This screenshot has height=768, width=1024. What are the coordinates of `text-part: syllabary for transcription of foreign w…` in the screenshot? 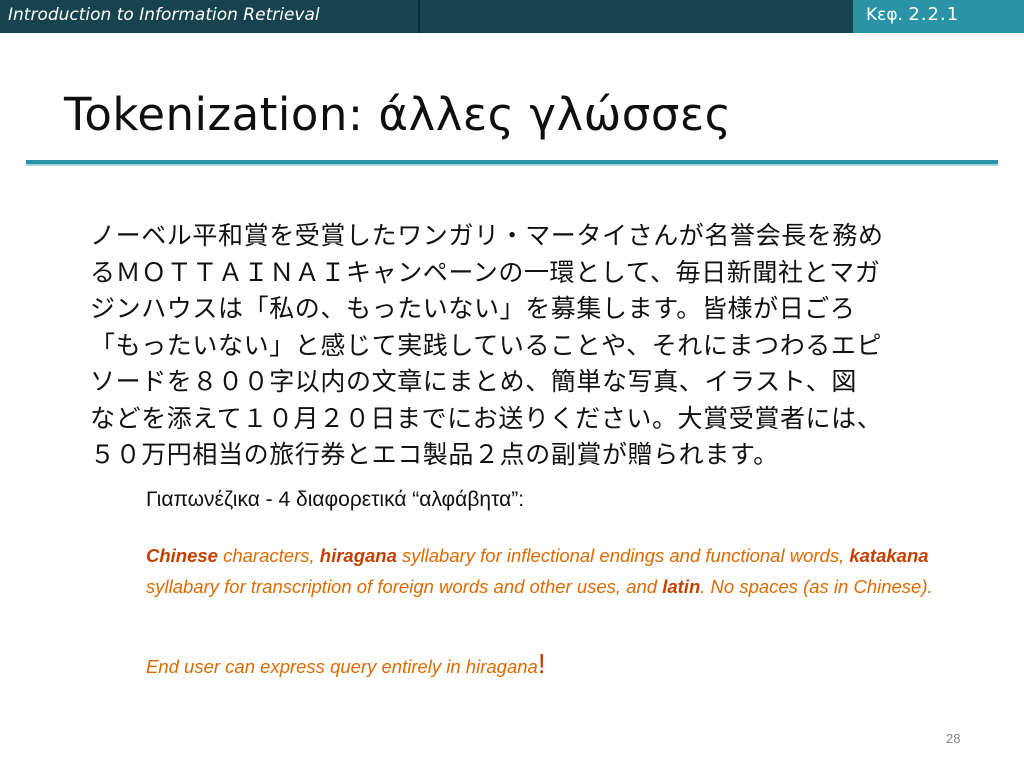 It's located at (404, 586).